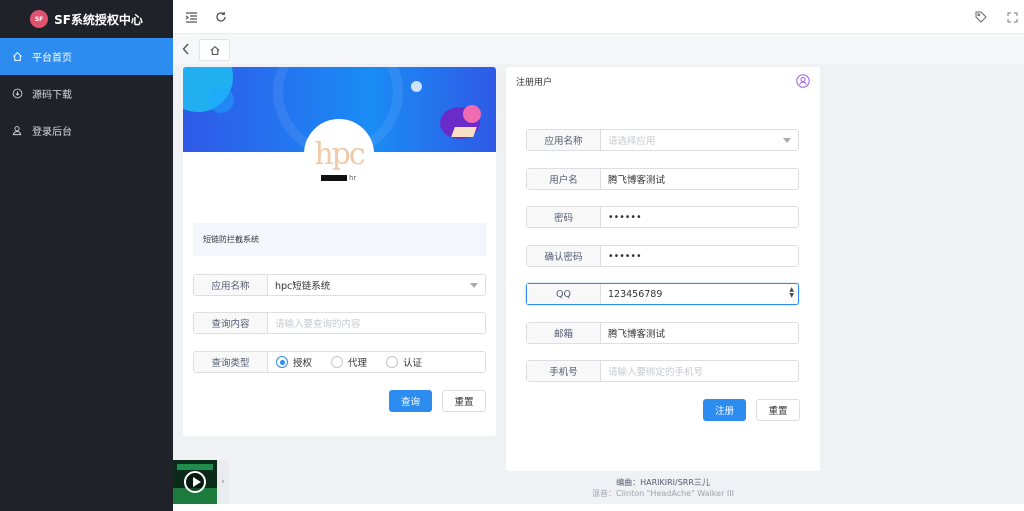 This screenshot has height=511, width=1024. I want to click on qq-field: QQ 123456789 ▲ ▼, so click(662, 294).